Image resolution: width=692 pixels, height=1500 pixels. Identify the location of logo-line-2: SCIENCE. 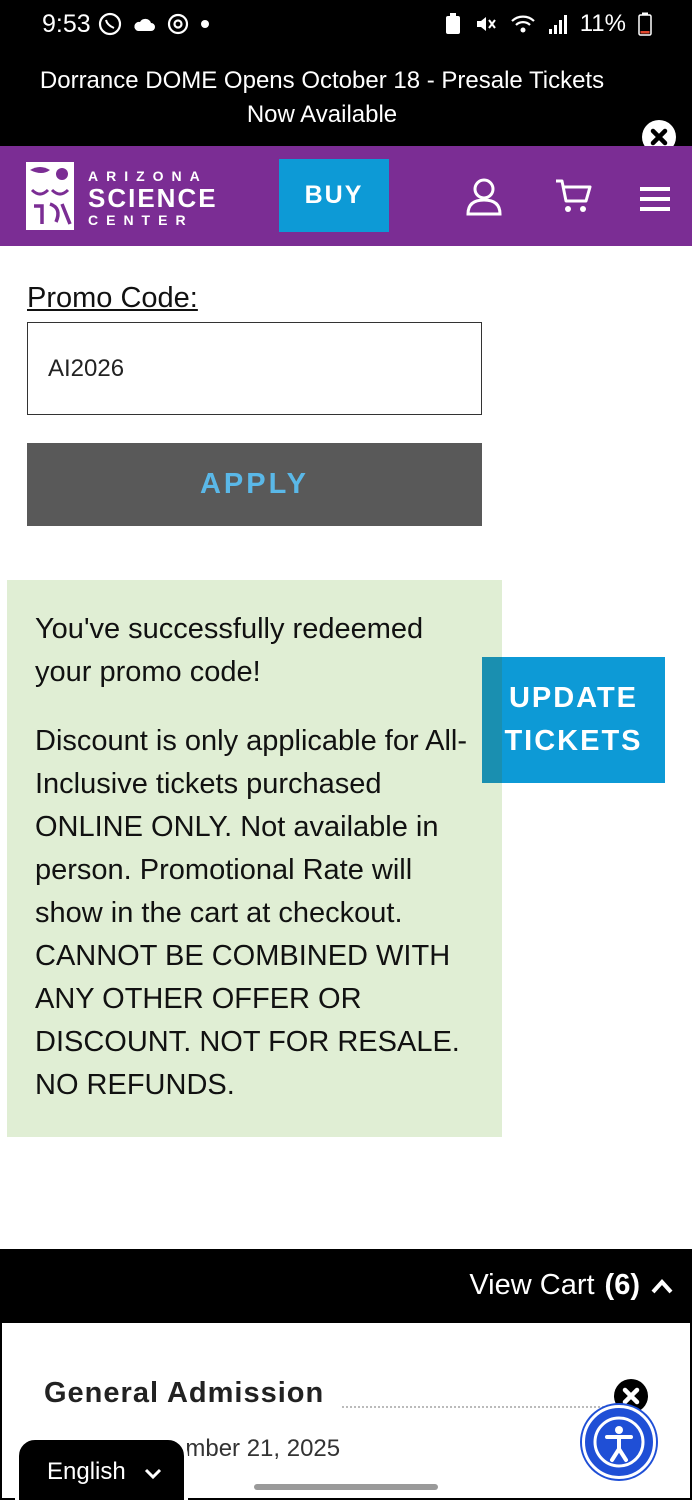
(153, 198).